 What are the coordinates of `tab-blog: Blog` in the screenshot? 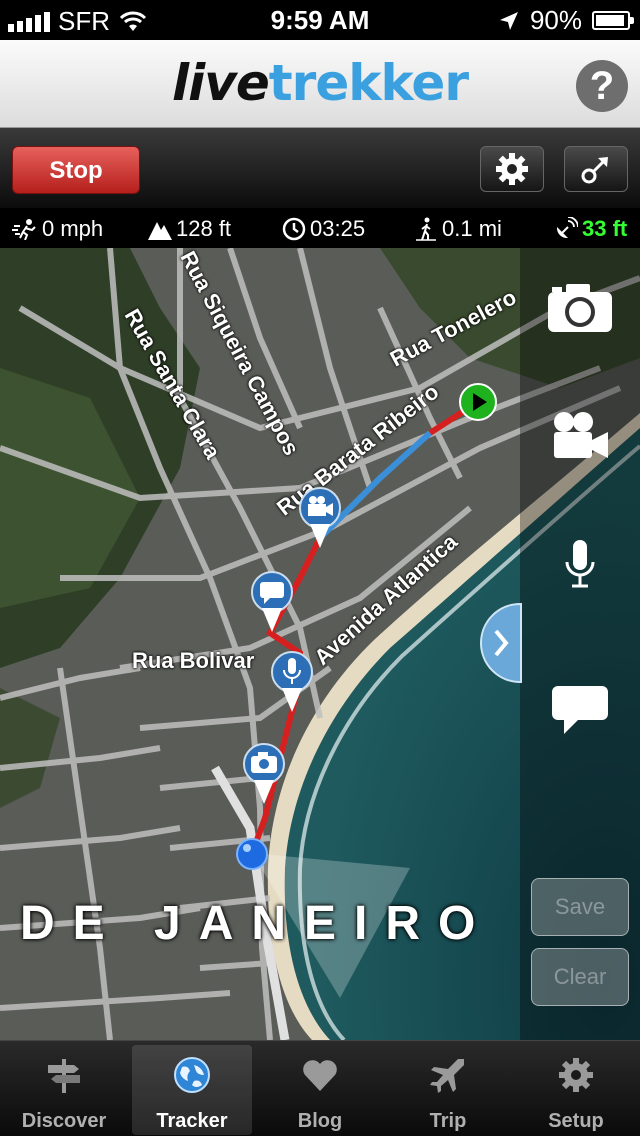 It's located at (320, 1090).